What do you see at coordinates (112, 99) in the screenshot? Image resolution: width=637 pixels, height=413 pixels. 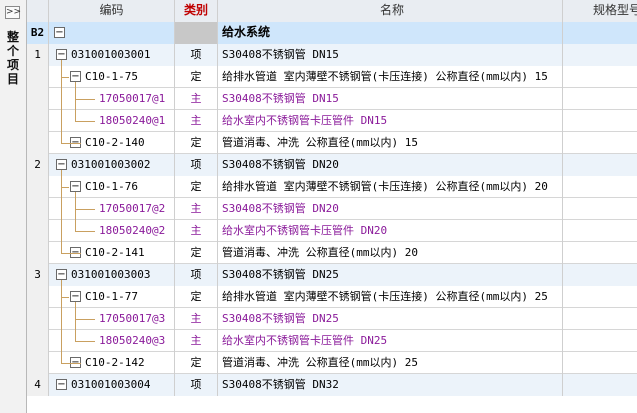 I see `row-code: 17050017@1` at bounding box center [112, 99].